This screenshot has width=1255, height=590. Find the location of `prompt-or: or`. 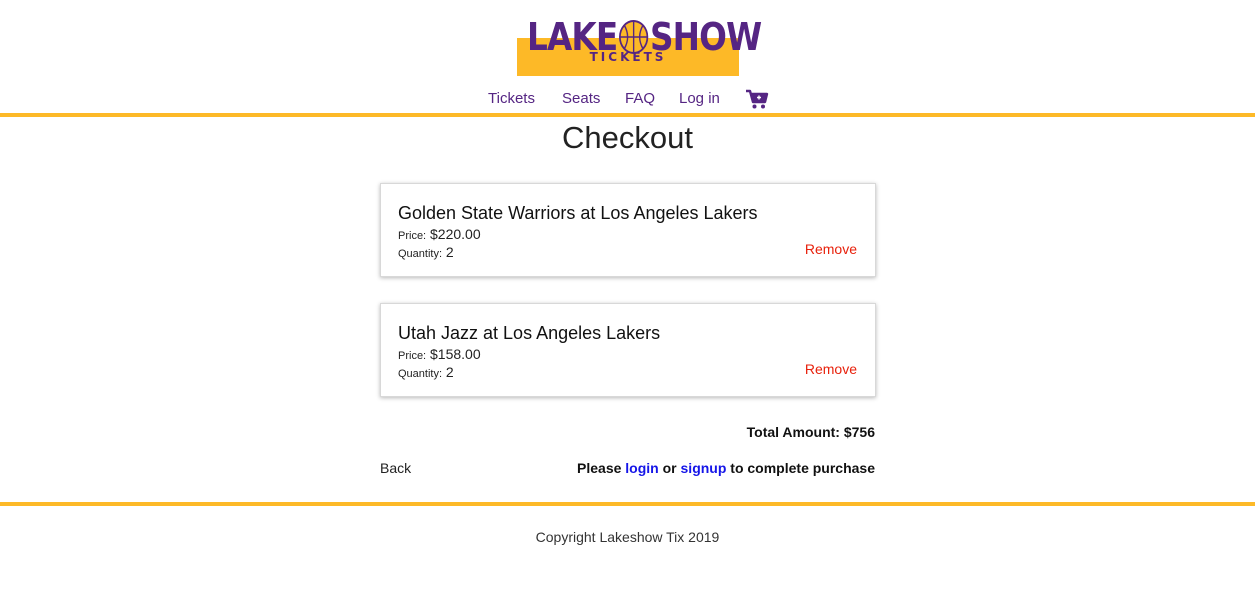

prompt-or: or is located at coordinates (669, 468).